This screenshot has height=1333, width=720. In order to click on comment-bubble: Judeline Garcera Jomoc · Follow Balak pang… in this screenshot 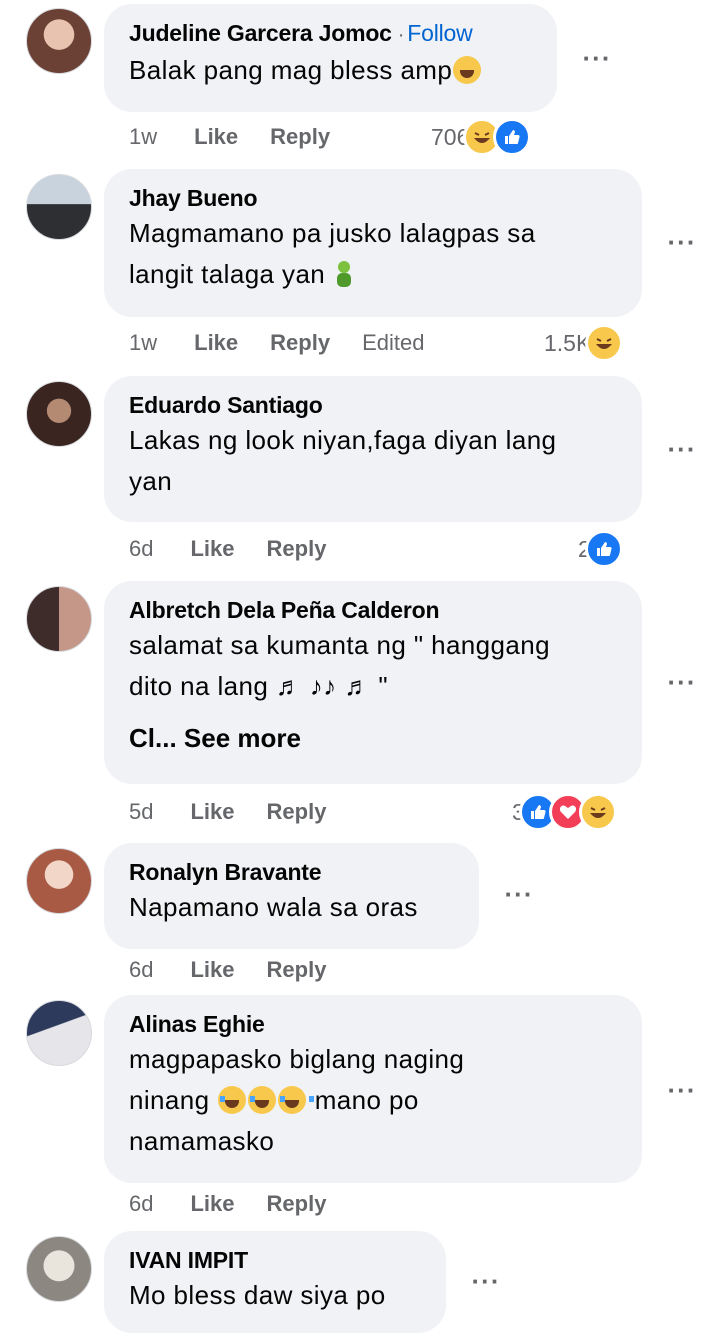, I will do `click(330, 58)`.